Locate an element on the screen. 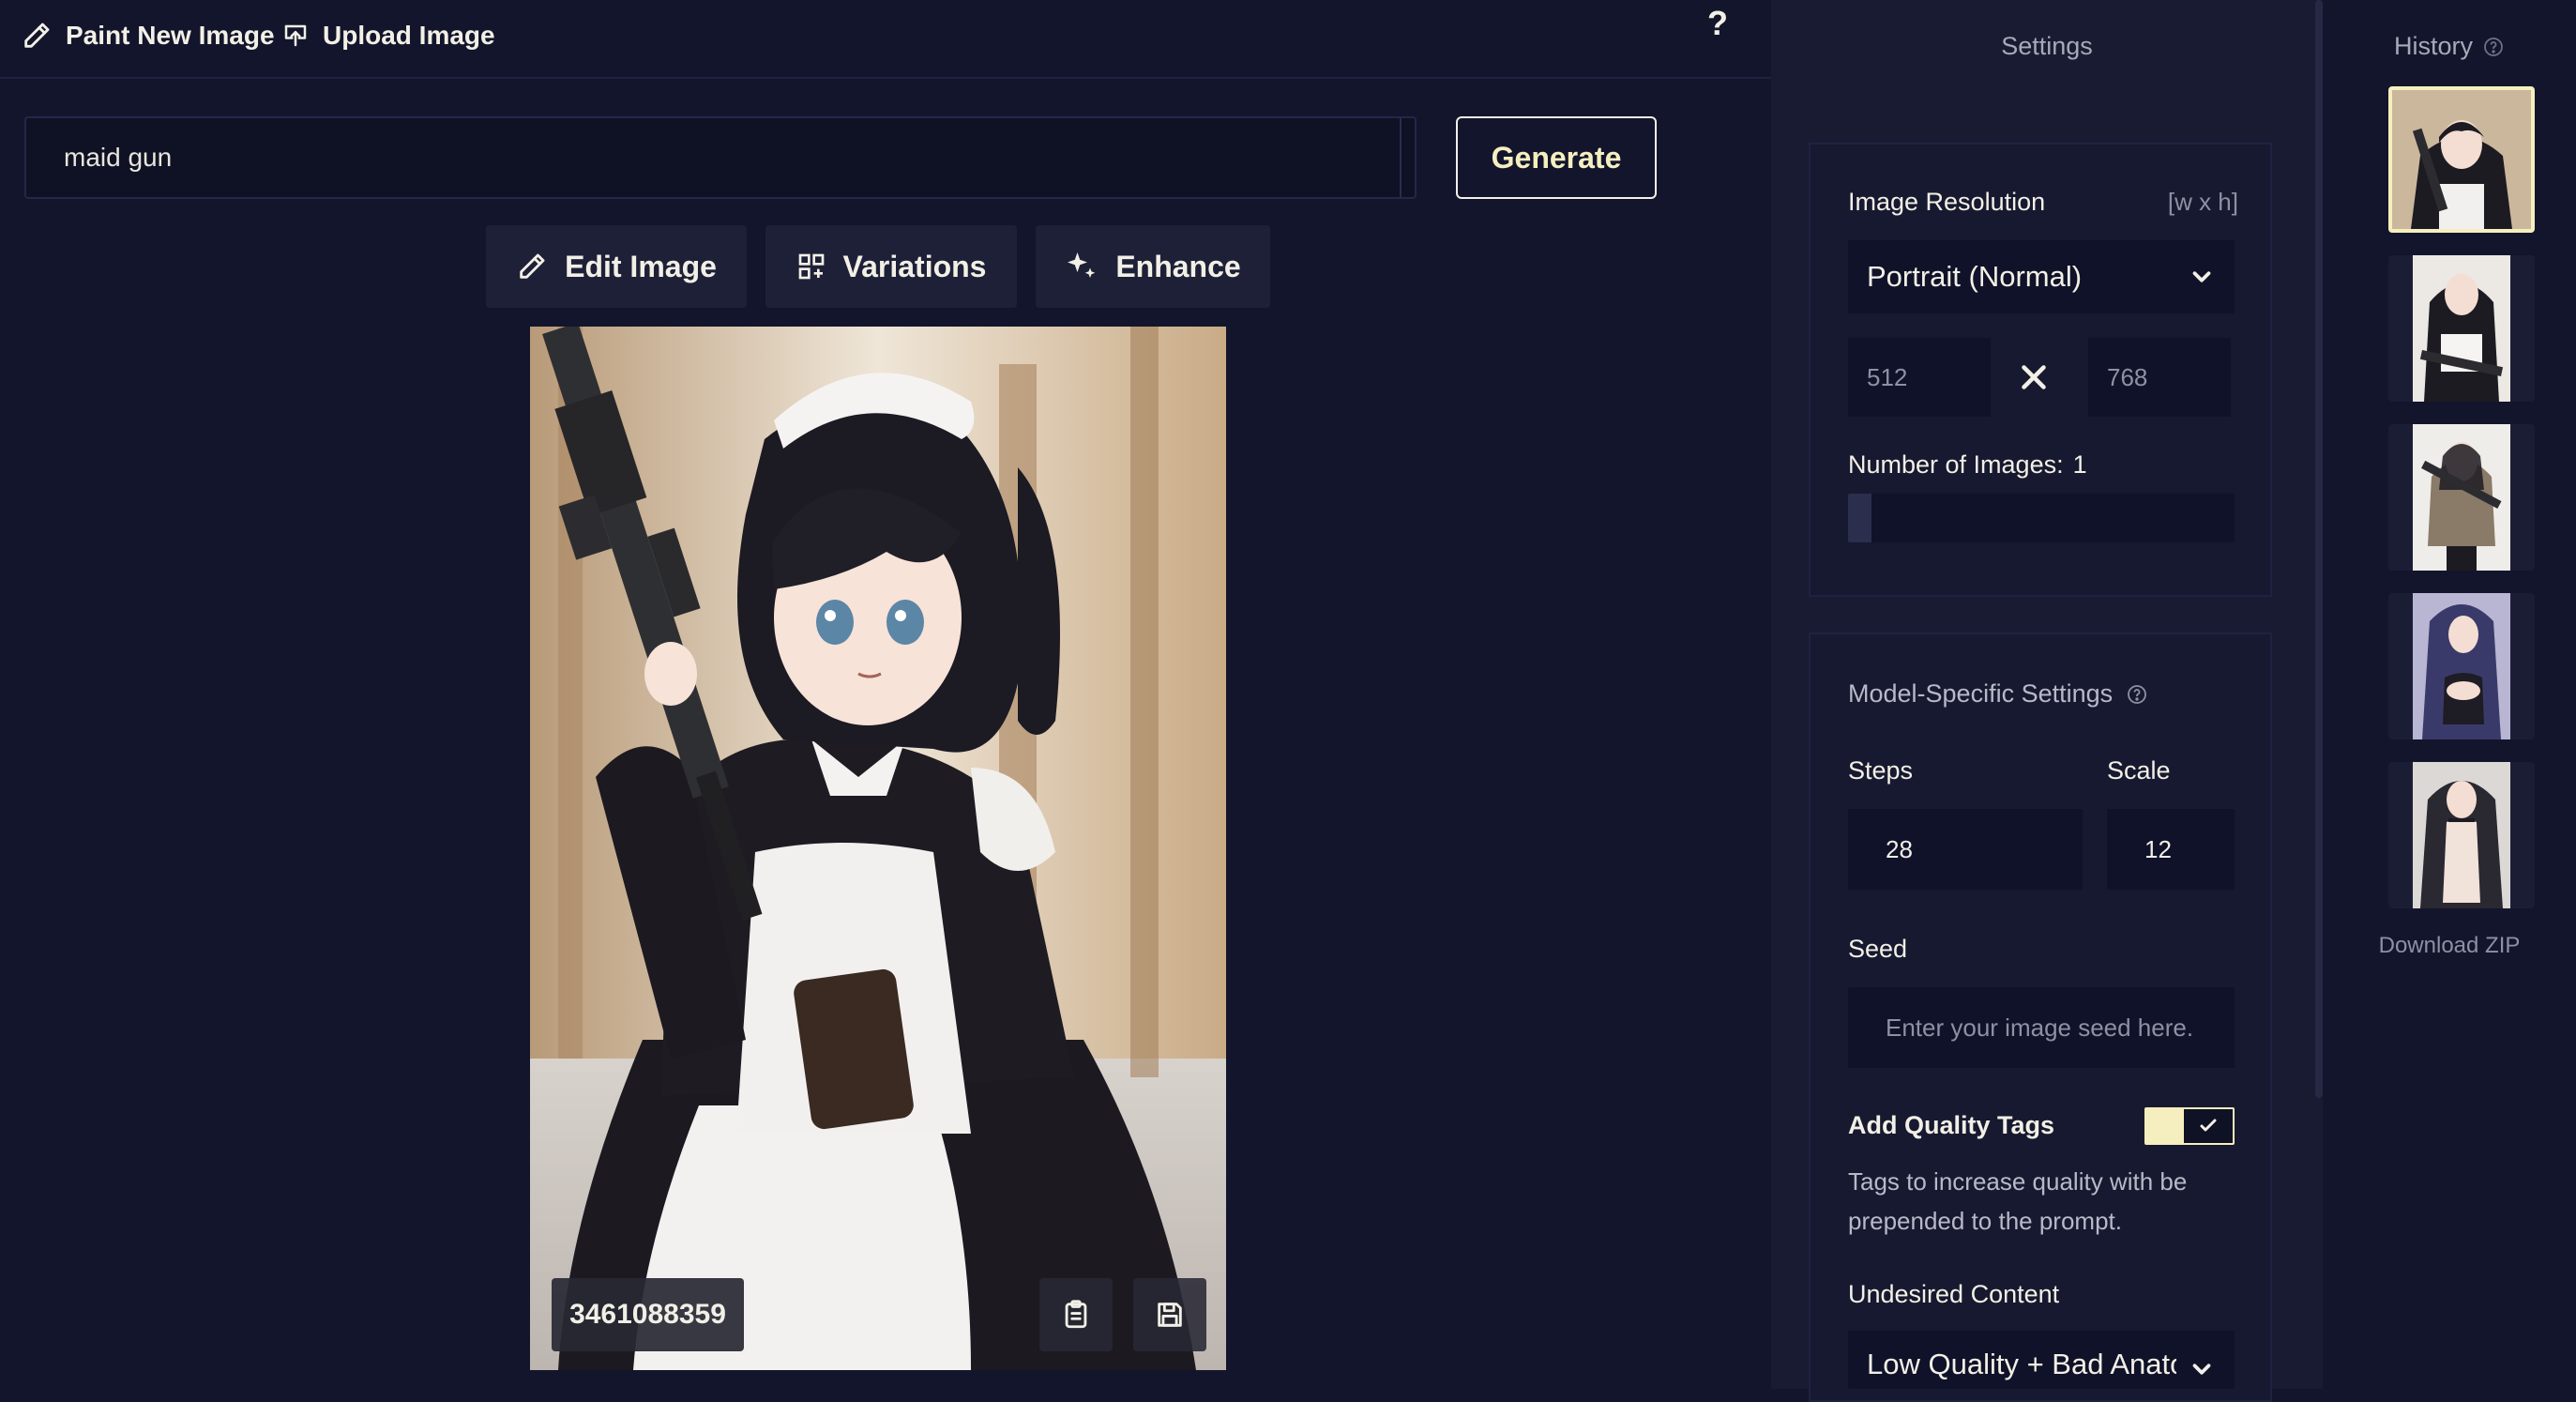  upload-image-button: Upload Image is located at coordinates (388, 35).